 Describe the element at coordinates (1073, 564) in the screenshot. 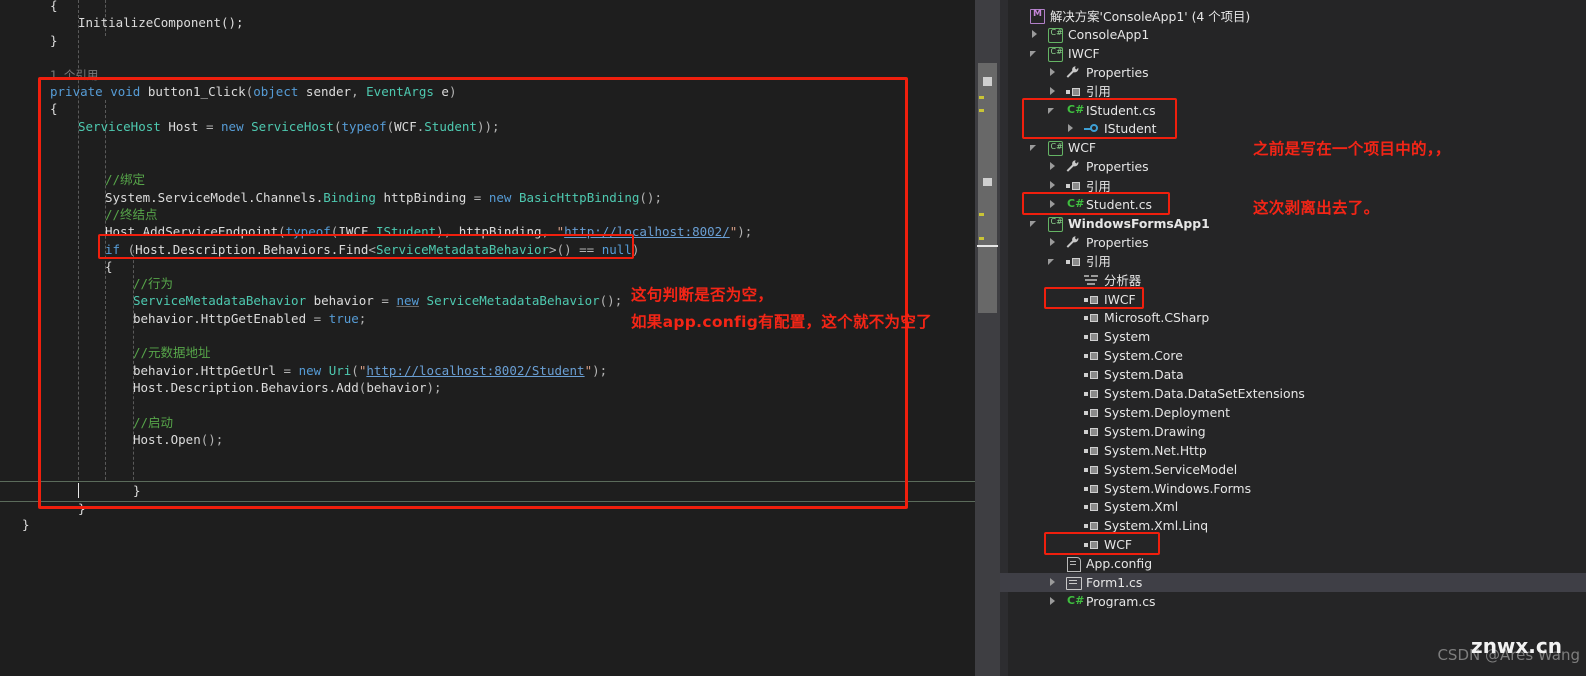

I see `config-file-icon` at that location.